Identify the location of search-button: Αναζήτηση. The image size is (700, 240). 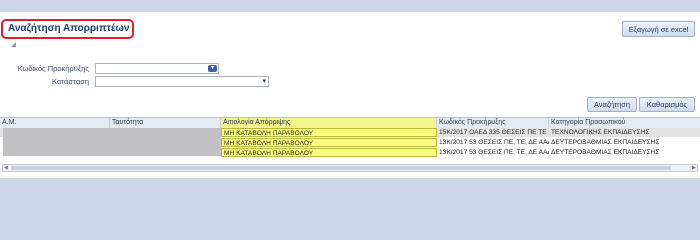
(612, 104).